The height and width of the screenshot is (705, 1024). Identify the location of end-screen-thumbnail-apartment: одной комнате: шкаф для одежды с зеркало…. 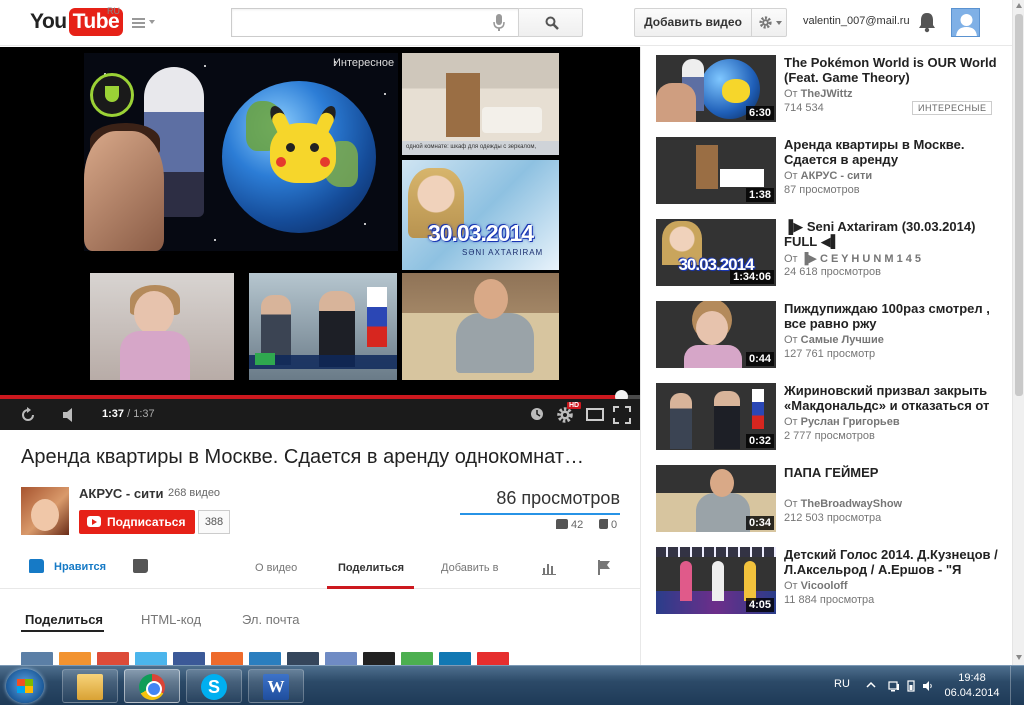
(480, 104).